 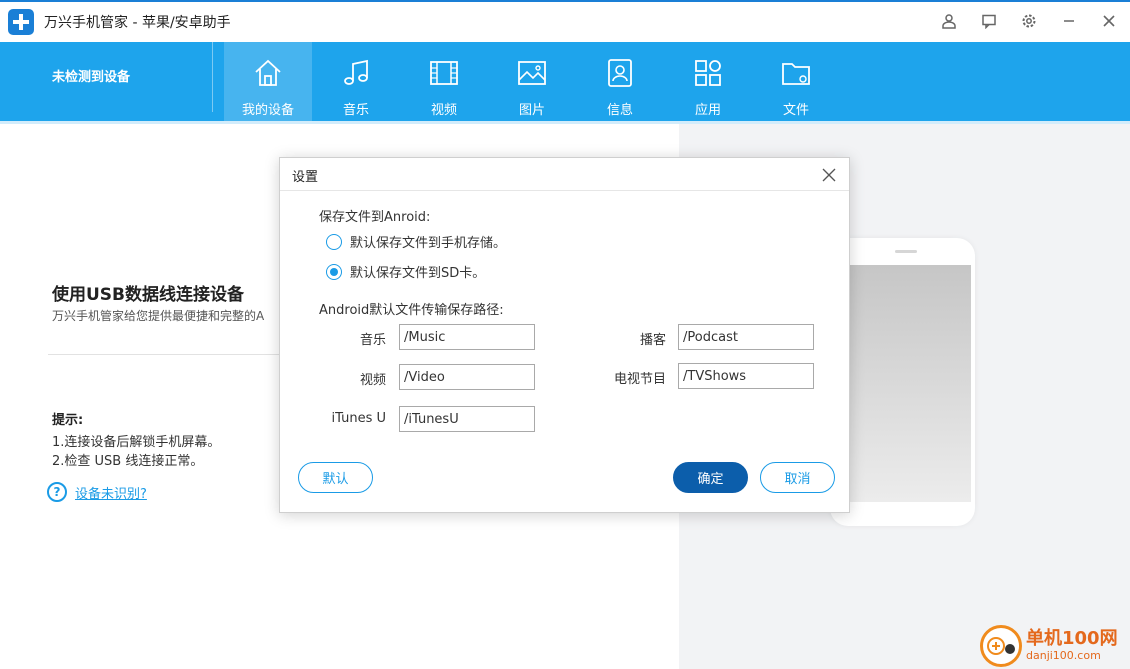 I want to click on podcast-path-label: 播客, so click(x=652, y=340).